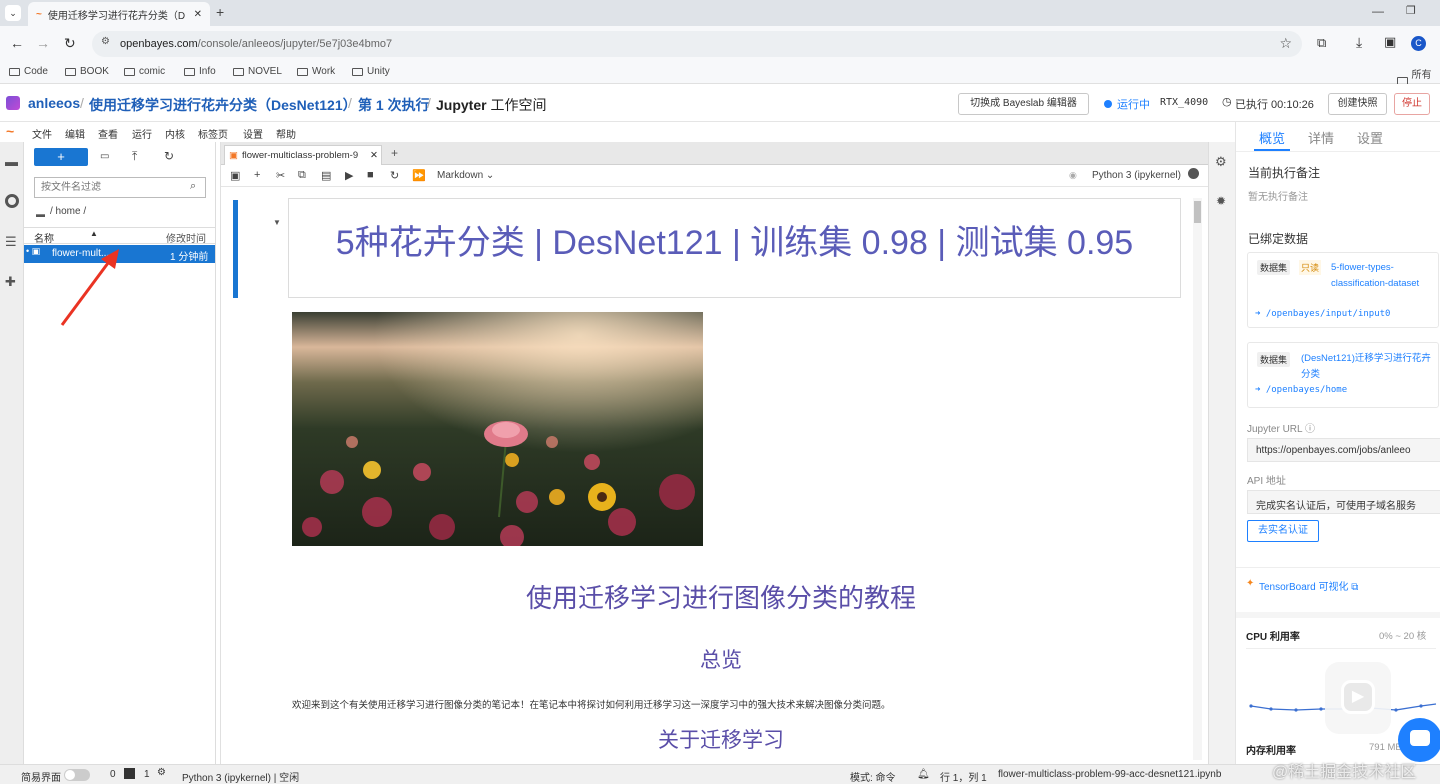  What do you see at coordinates (1381, 276) in the screenshot?
I see `dataset-link: 5-flower-types-classification-dataset` at bounding box center [1381, 276].